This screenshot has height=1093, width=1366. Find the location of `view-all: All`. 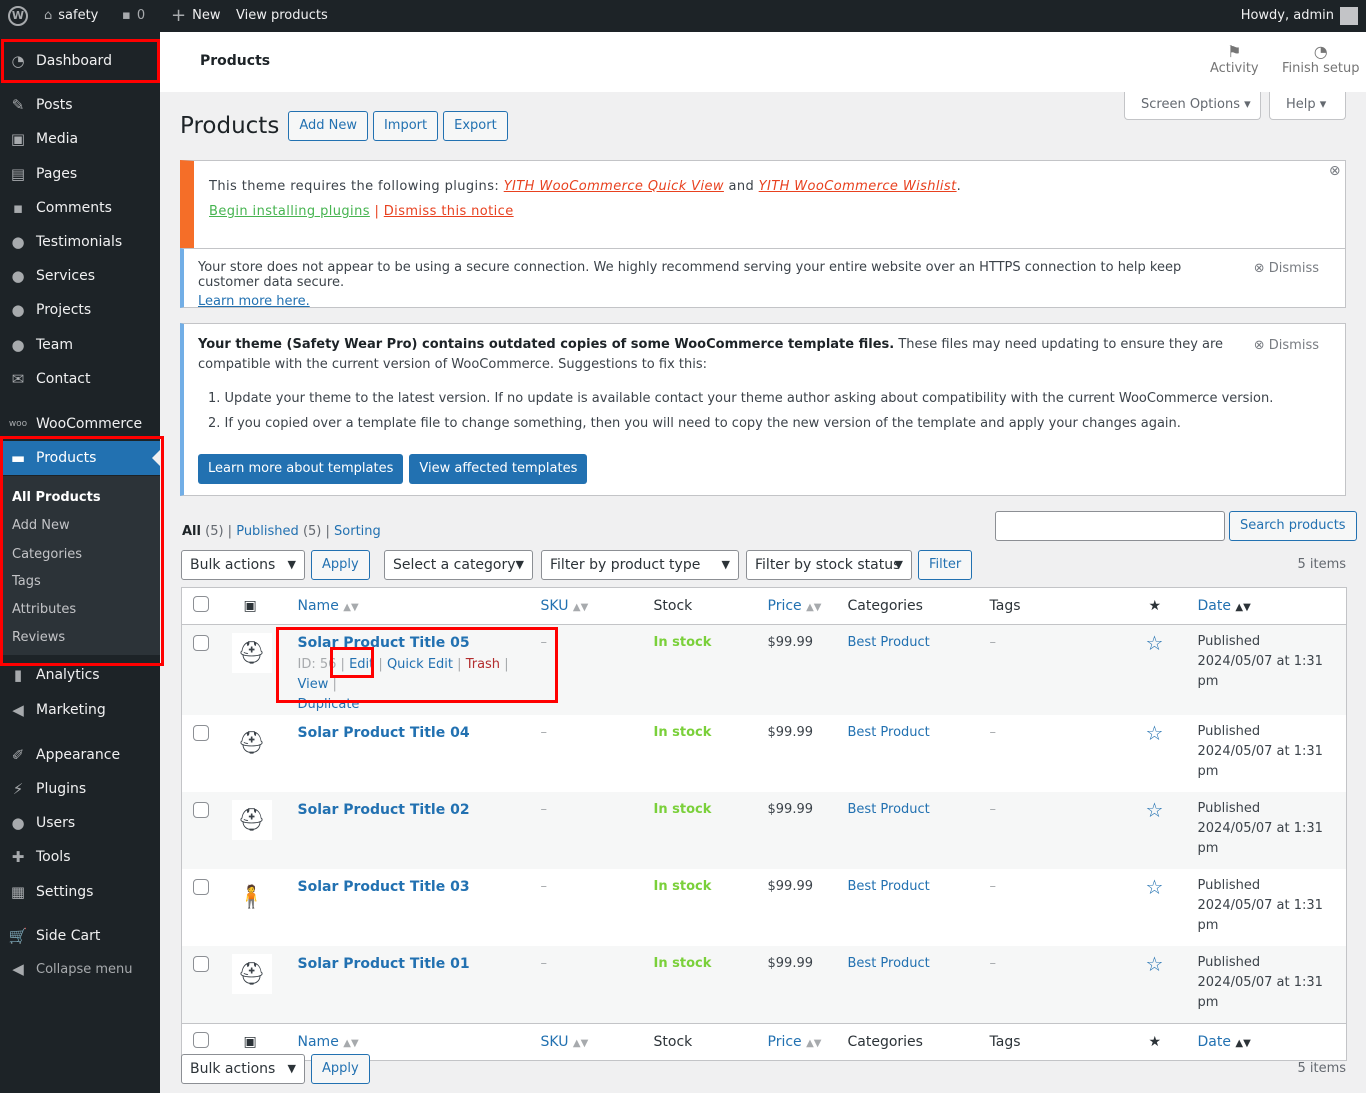

view-all: All is located at coordinates (191, 531).